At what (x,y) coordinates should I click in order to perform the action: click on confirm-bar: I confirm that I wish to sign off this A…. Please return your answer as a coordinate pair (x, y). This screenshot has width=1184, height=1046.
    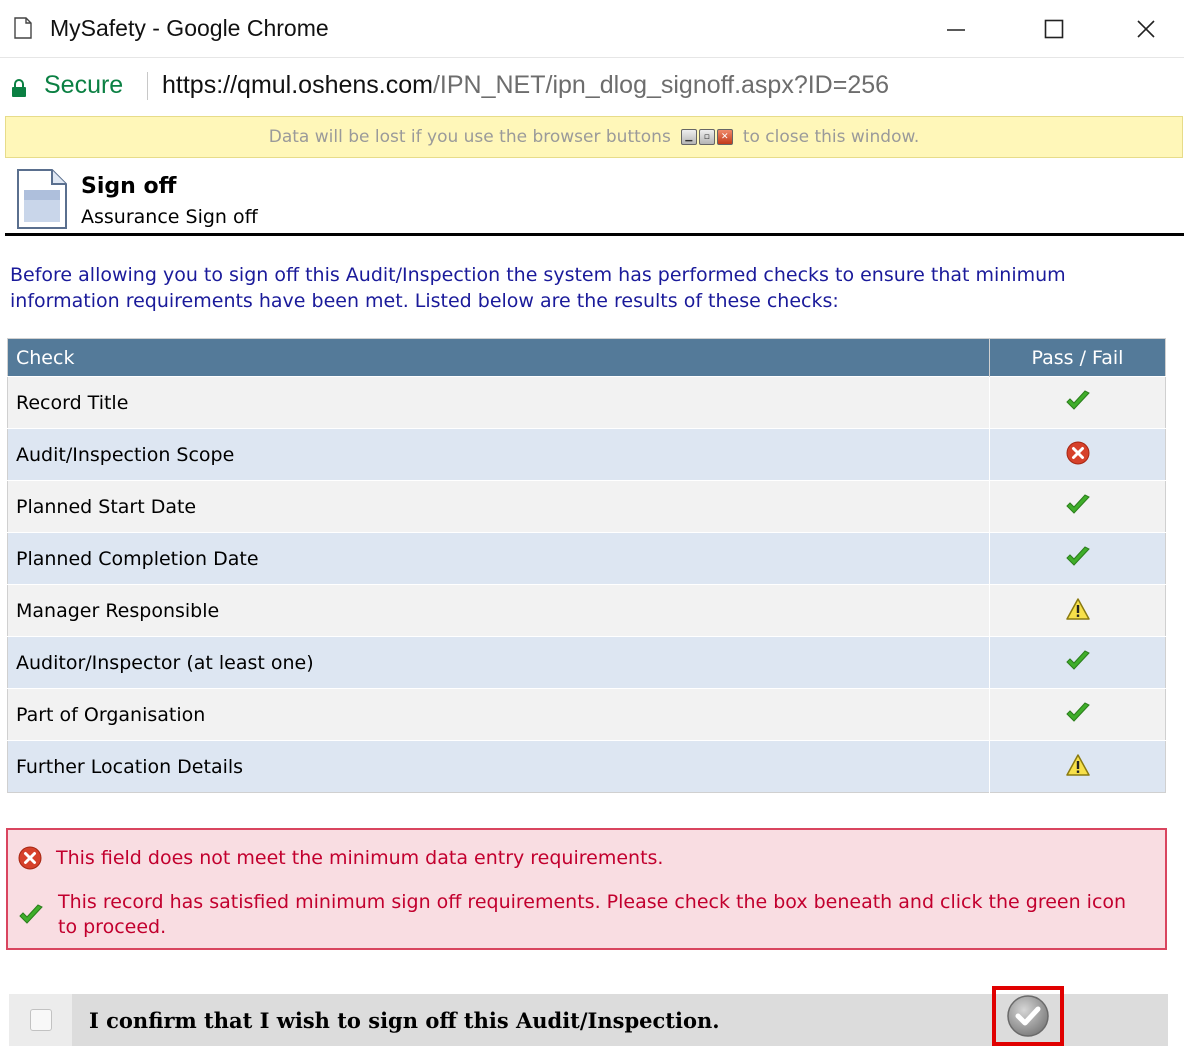
    Looking at the image, I should click on (588, 1016).